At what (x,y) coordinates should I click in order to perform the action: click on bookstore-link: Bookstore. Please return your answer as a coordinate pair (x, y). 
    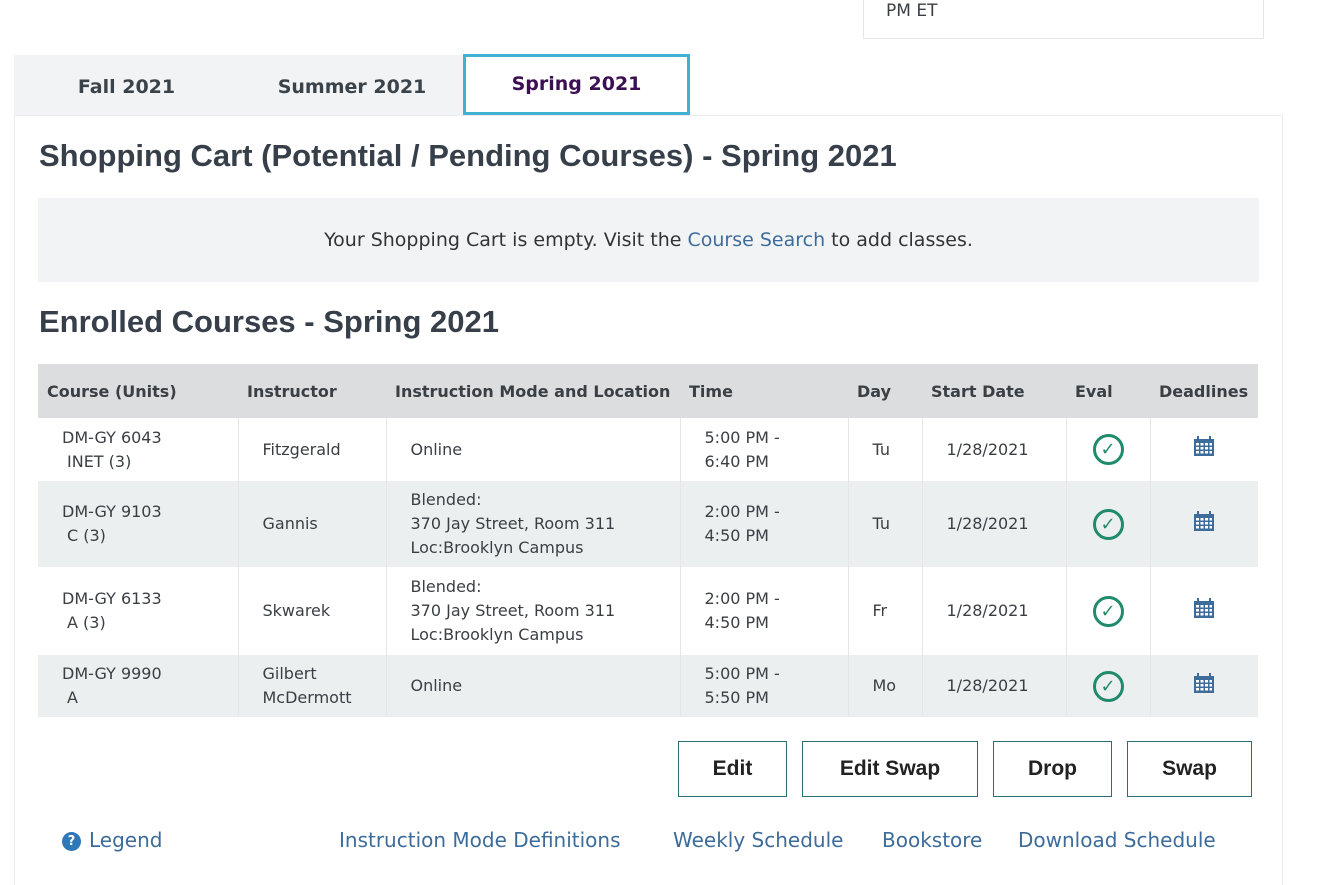
    Looking at the image, I should click on (932, 840).